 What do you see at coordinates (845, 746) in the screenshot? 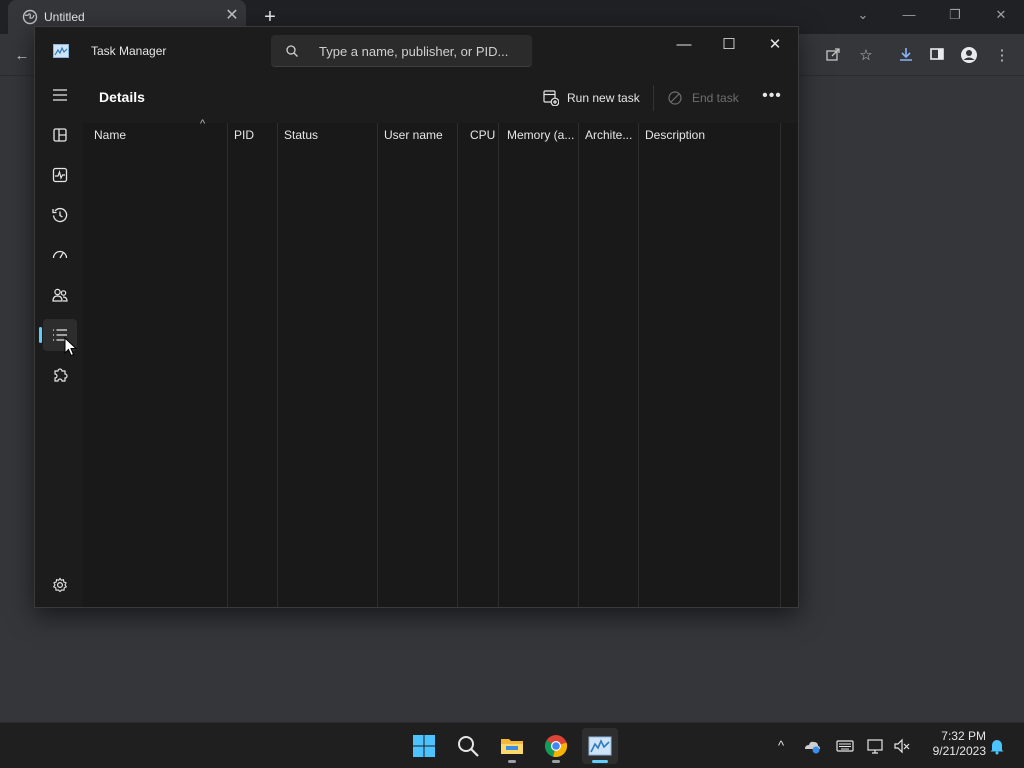
I see `keyboard-icon` at bounding box center [845, 746].